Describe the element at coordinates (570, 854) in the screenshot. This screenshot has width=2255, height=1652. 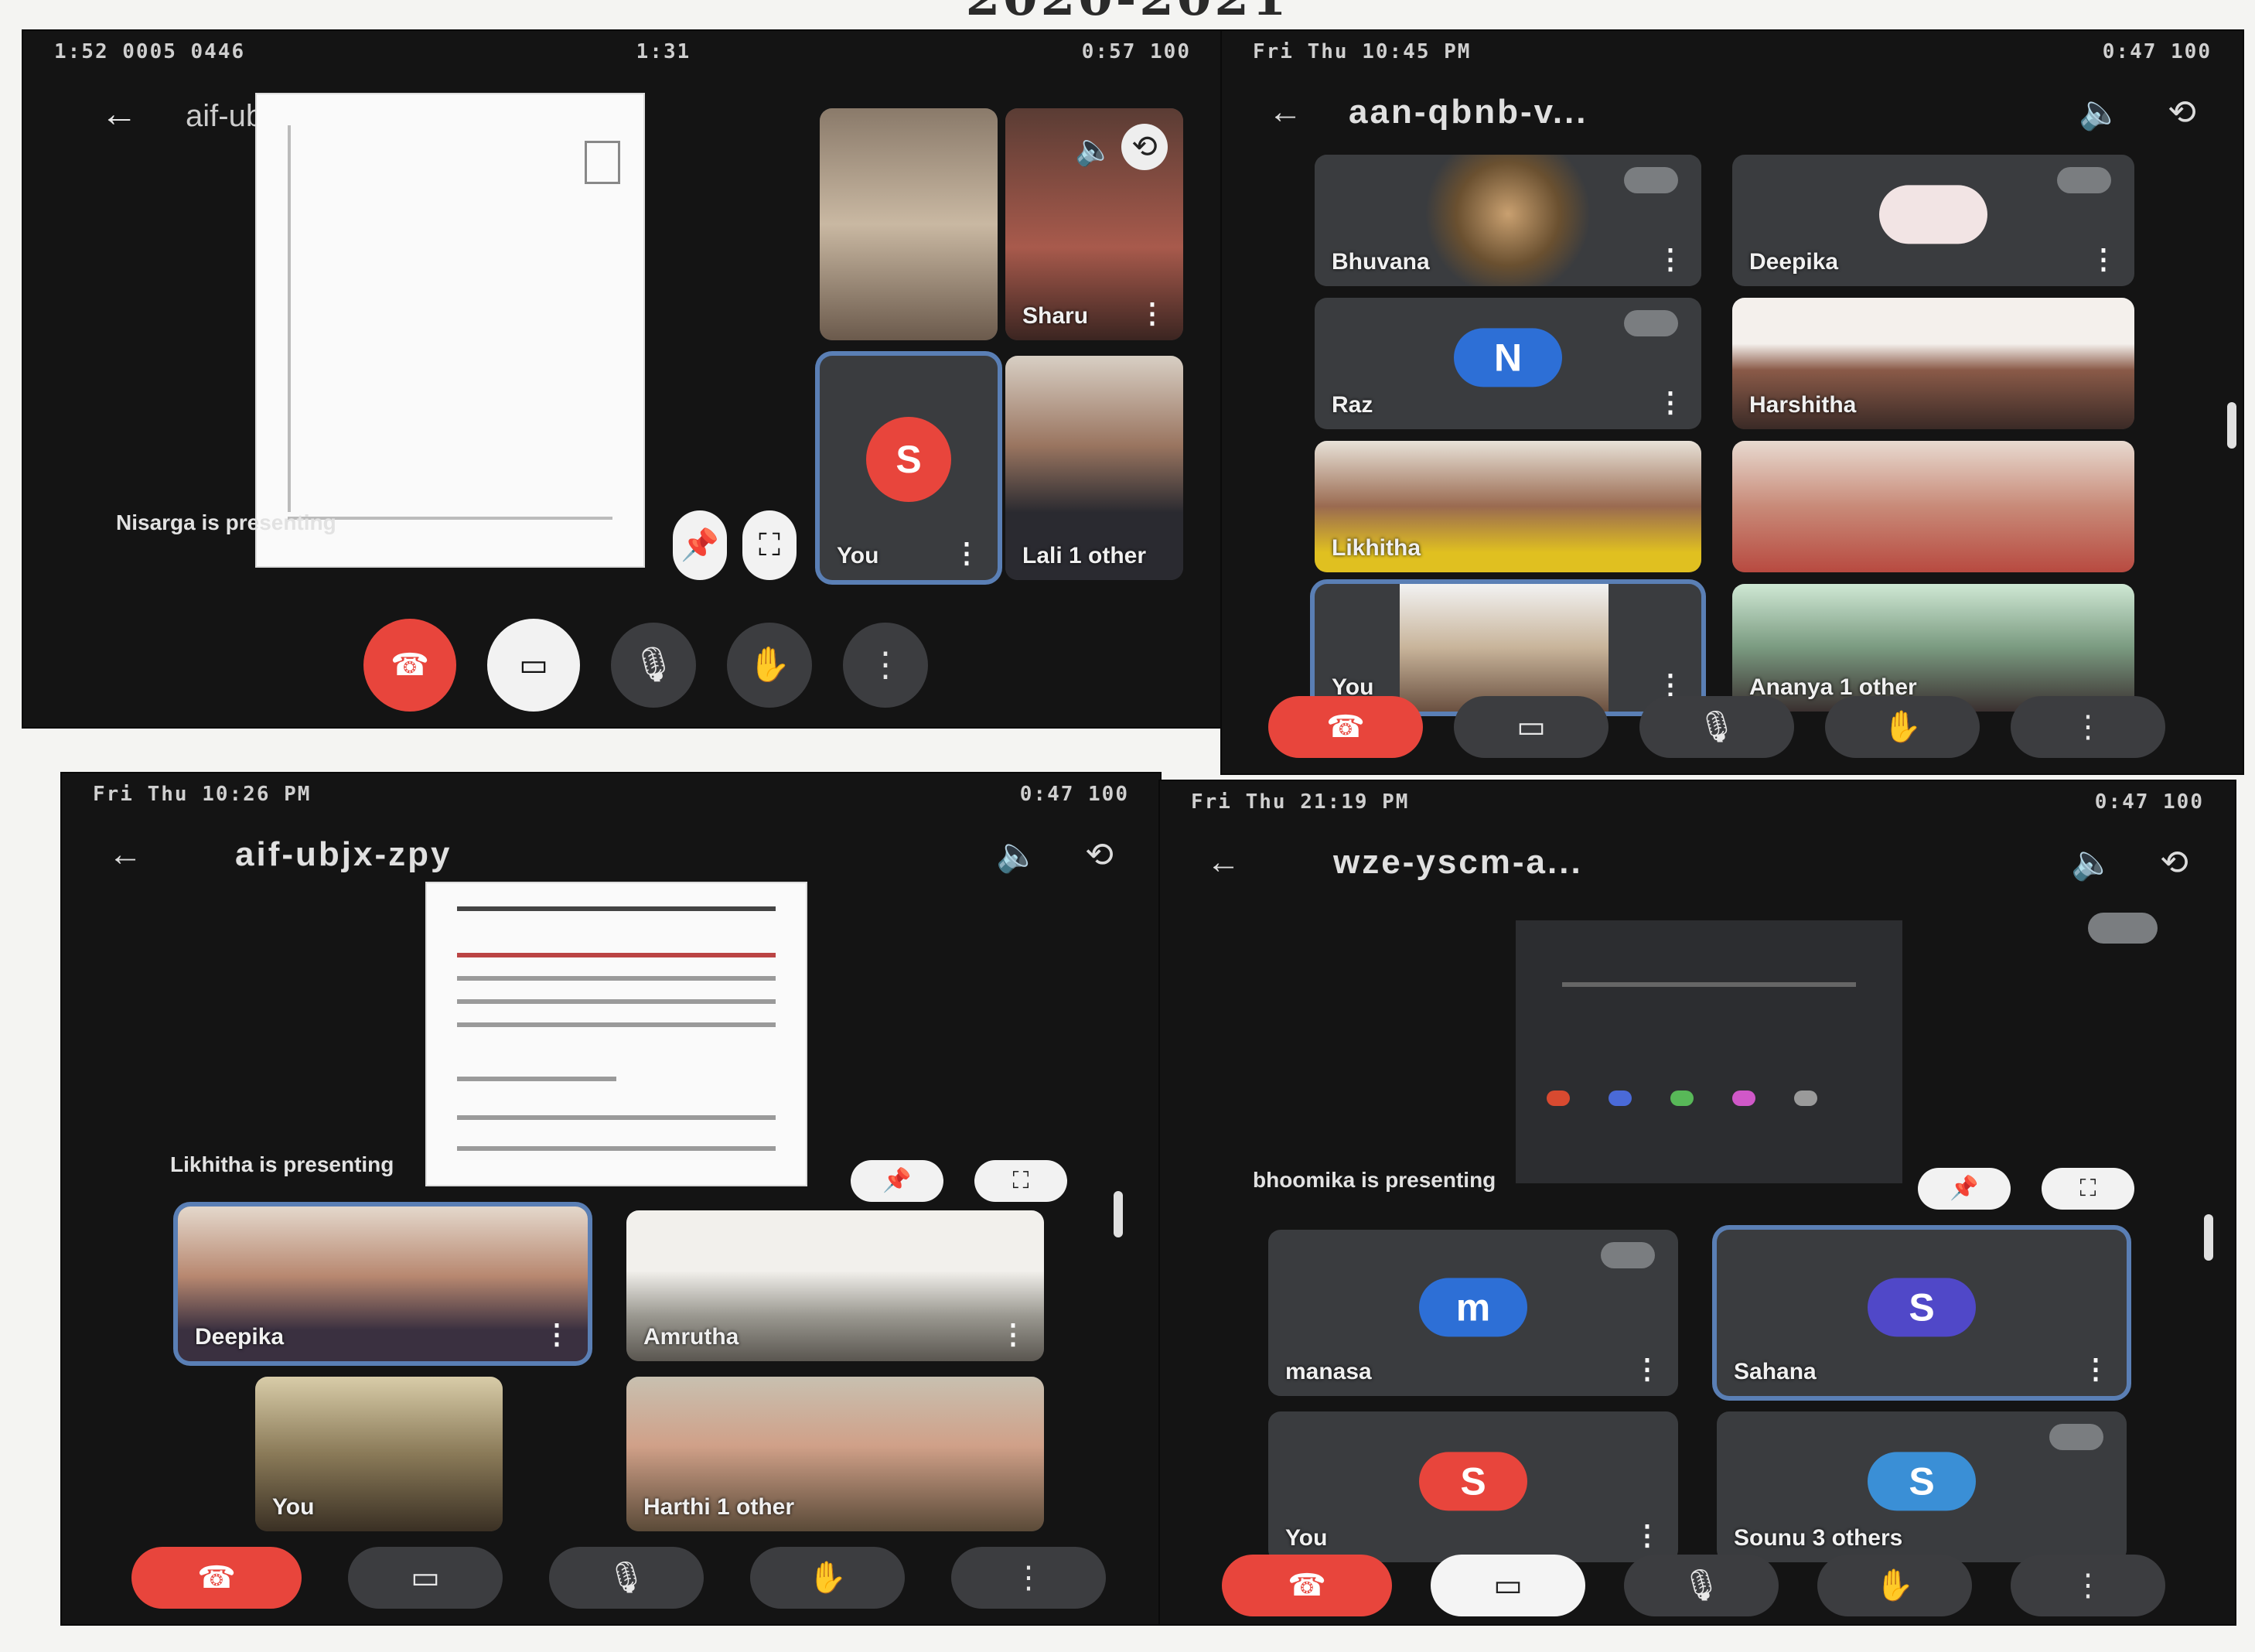
I see `meeting-code: aif-ubjx-zpy` at that location.